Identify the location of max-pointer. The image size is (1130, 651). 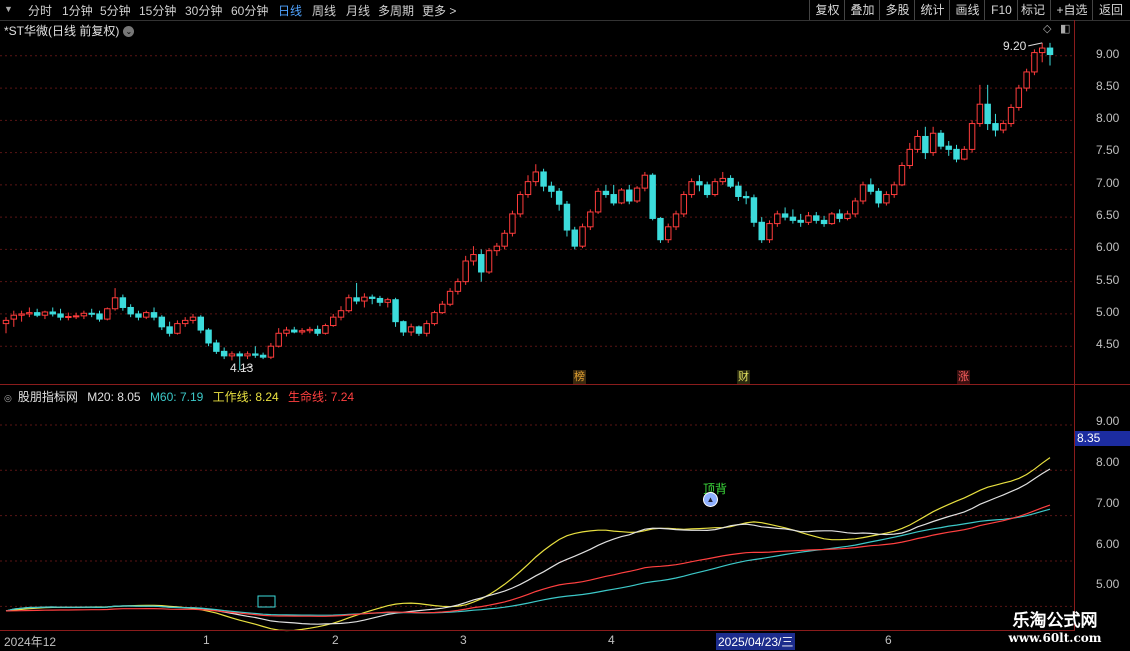
(1035, 44).